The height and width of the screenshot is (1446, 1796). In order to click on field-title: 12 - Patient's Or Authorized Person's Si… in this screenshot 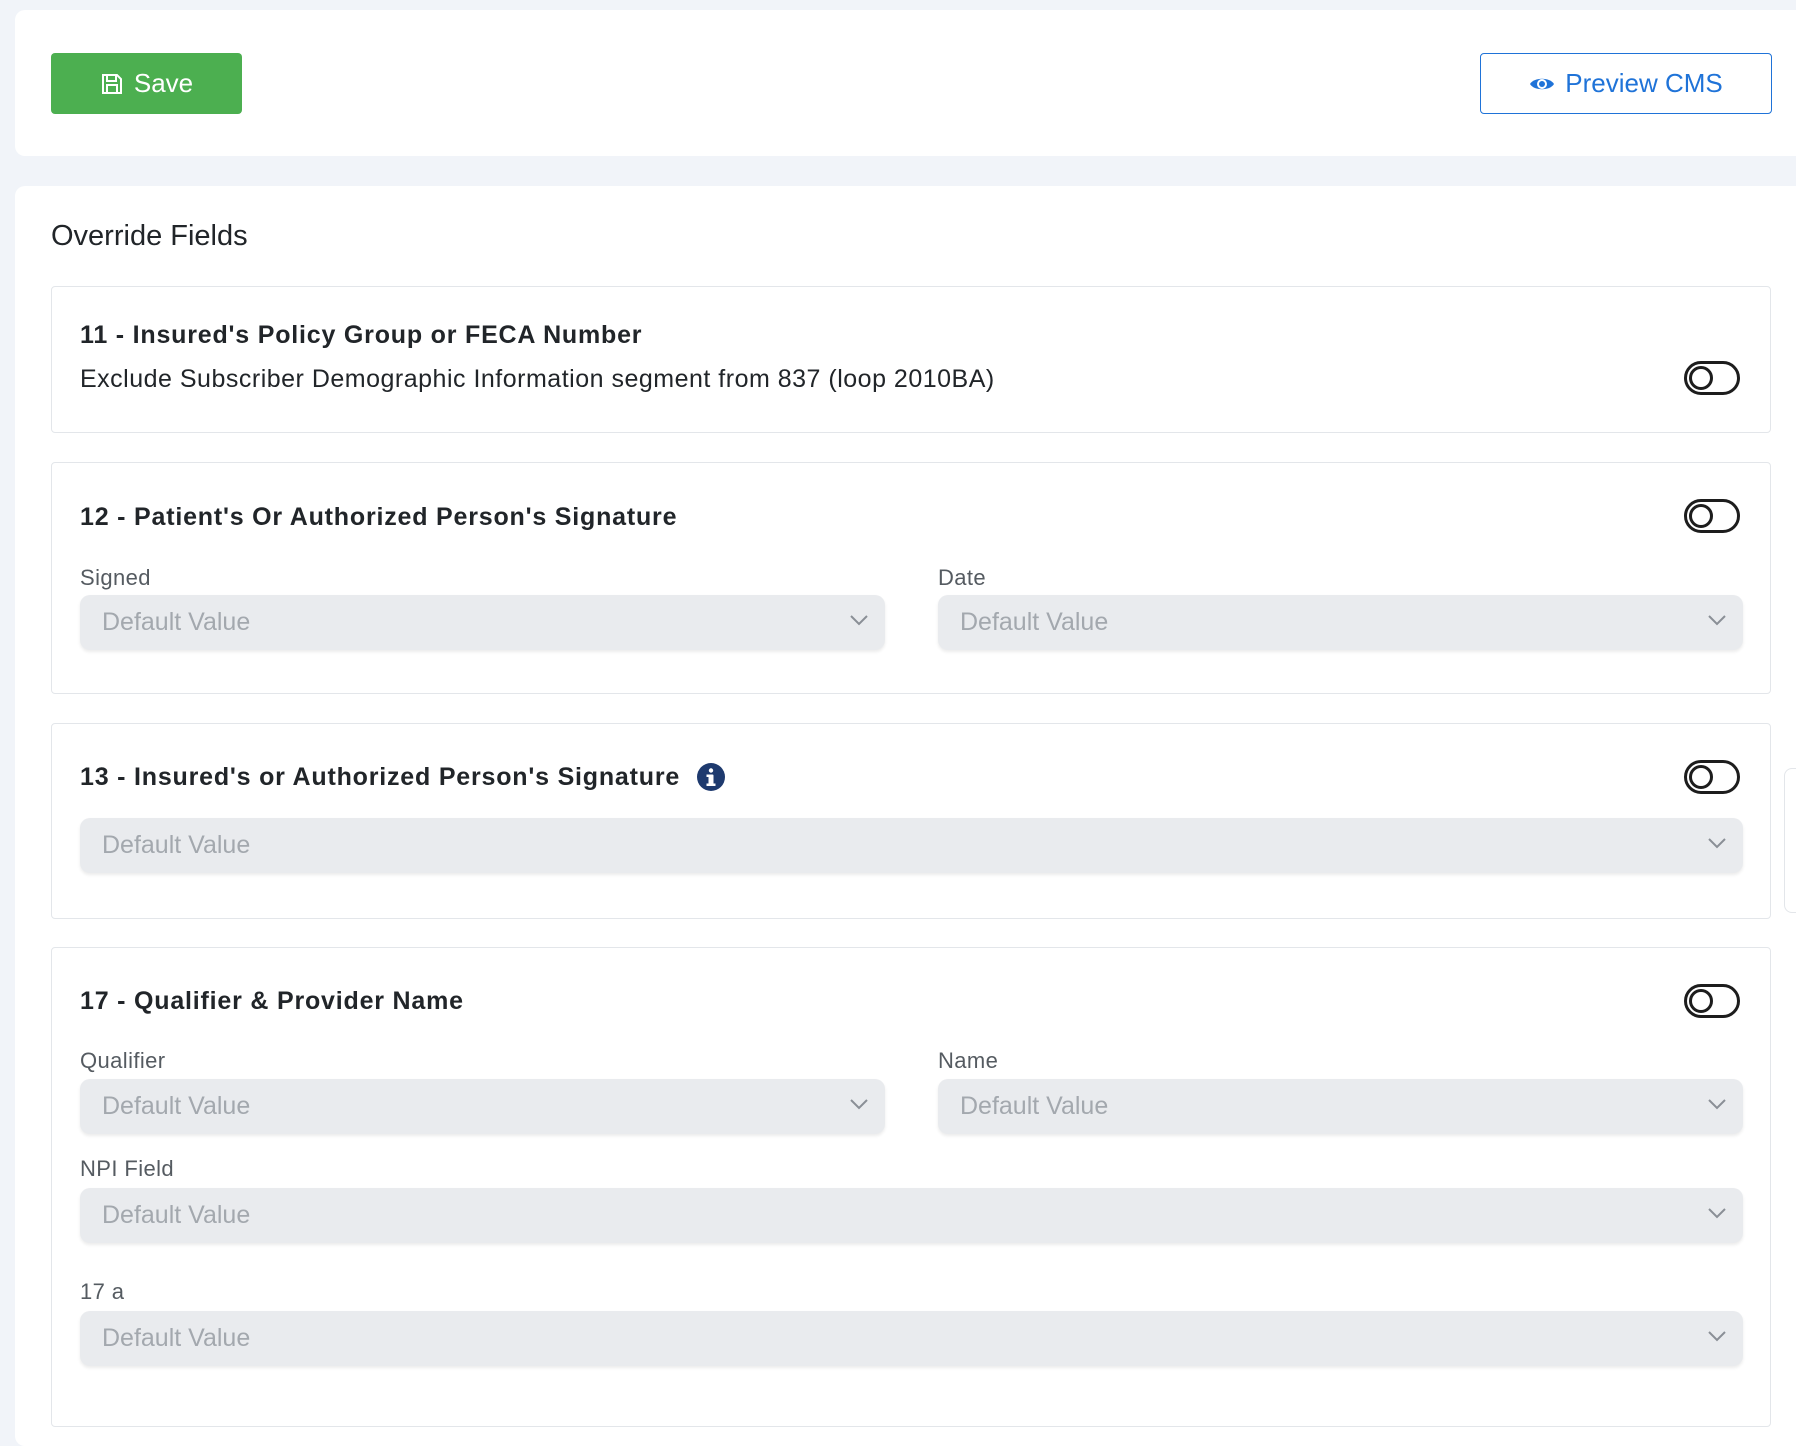, I will do `click(379, 517)`.